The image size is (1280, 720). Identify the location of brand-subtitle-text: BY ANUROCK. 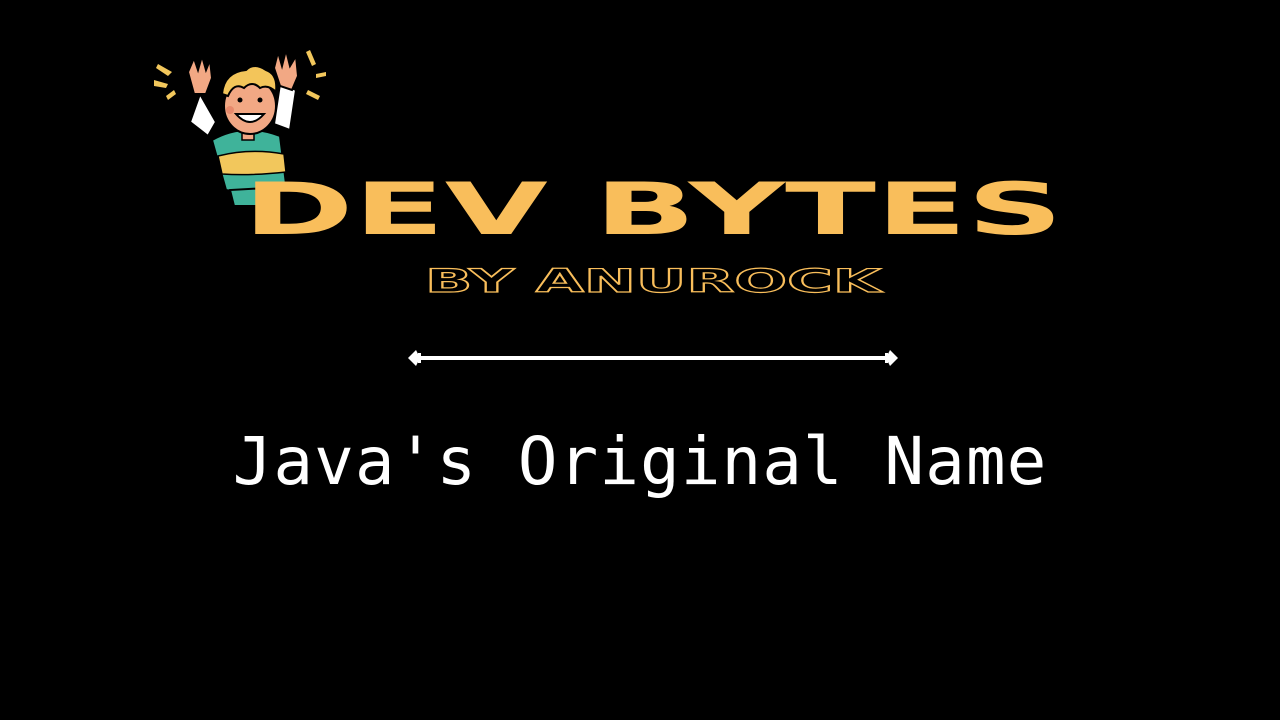
(654, 281).